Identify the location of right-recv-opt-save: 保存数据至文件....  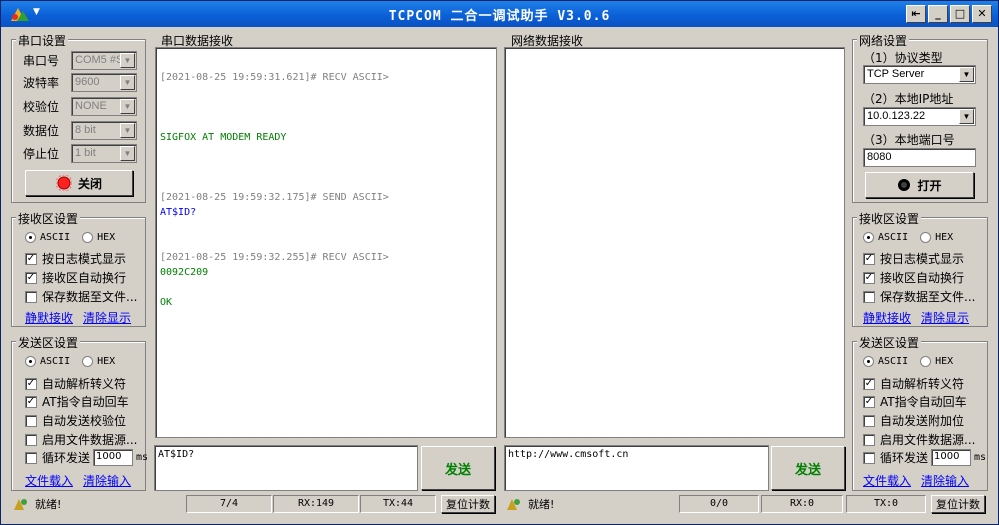
(919, 296).